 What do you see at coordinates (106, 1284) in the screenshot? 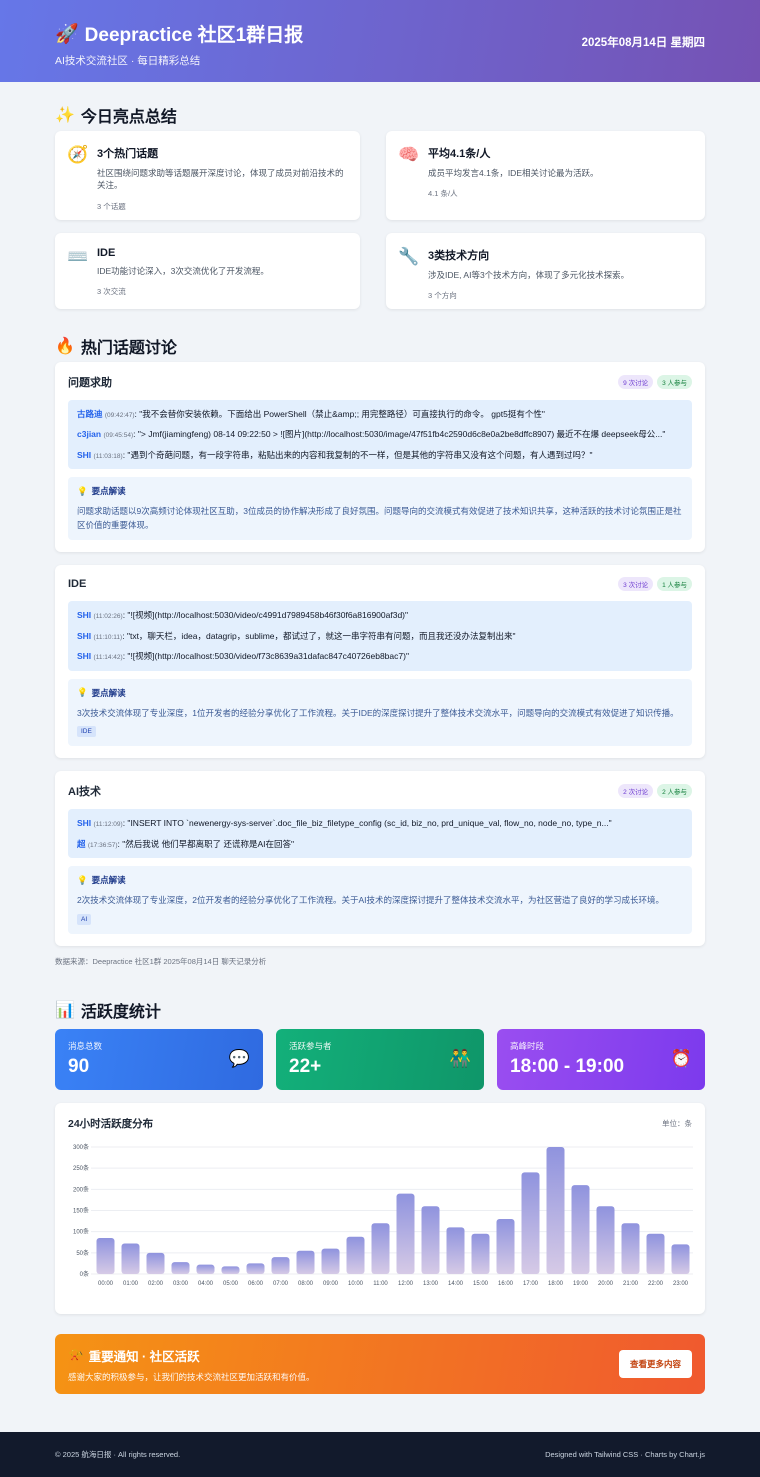
I see `x-tick-label: 00:00` at bounding box center [106, 1284].